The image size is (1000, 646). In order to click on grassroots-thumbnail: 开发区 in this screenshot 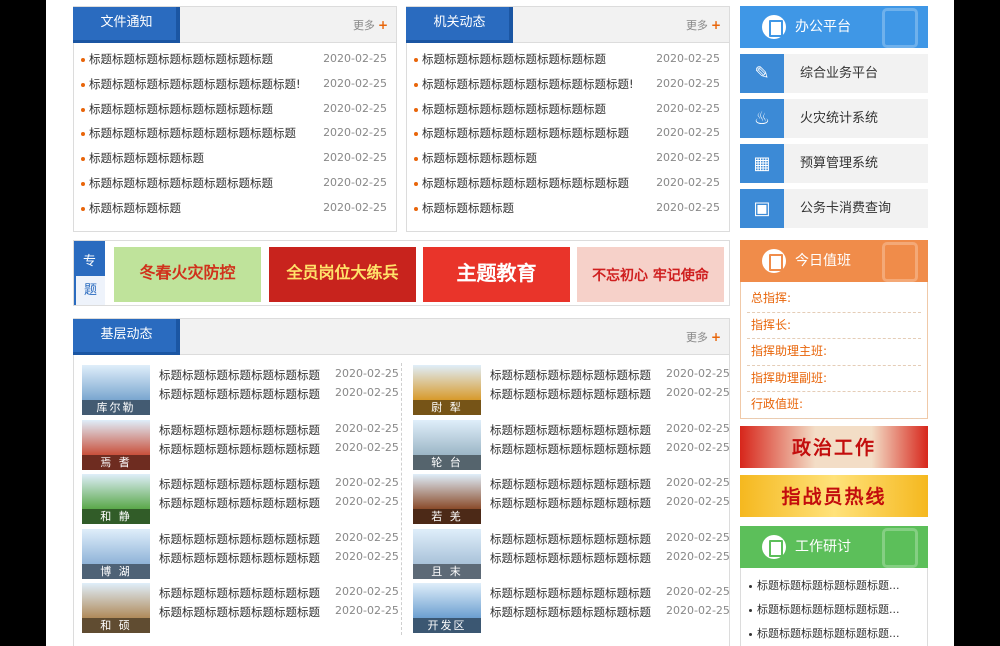, I will do `click(447, 608)`.